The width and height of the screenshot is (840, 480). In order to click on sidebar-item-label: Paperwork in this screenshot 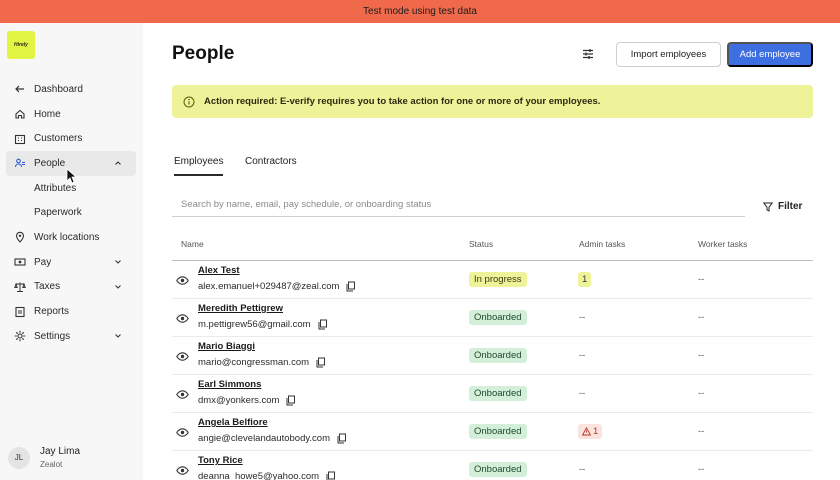, I will do `click(58, 213)`.